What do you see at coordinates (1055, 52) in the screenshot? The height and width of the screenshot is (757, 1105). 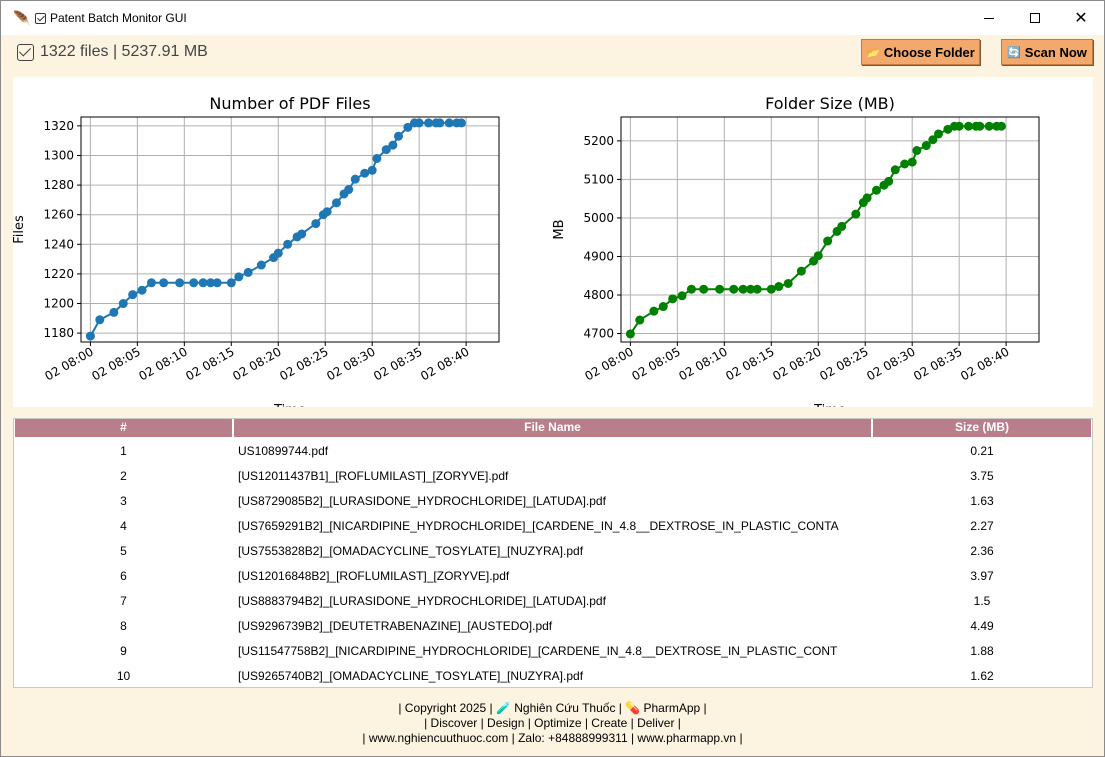 I see `scan-now-label: Scan Now` at bounding box center [1055, 52].